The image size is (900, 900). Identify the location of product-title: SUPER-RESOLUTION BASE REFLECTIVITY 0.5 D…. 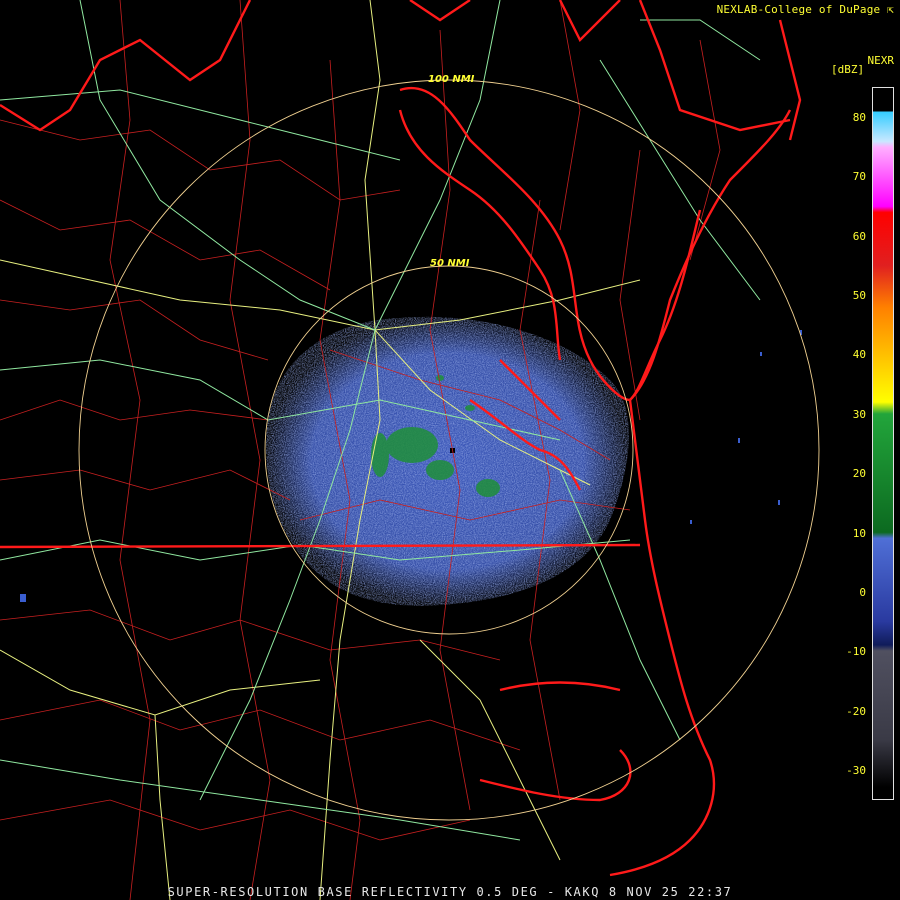
(450, 892).